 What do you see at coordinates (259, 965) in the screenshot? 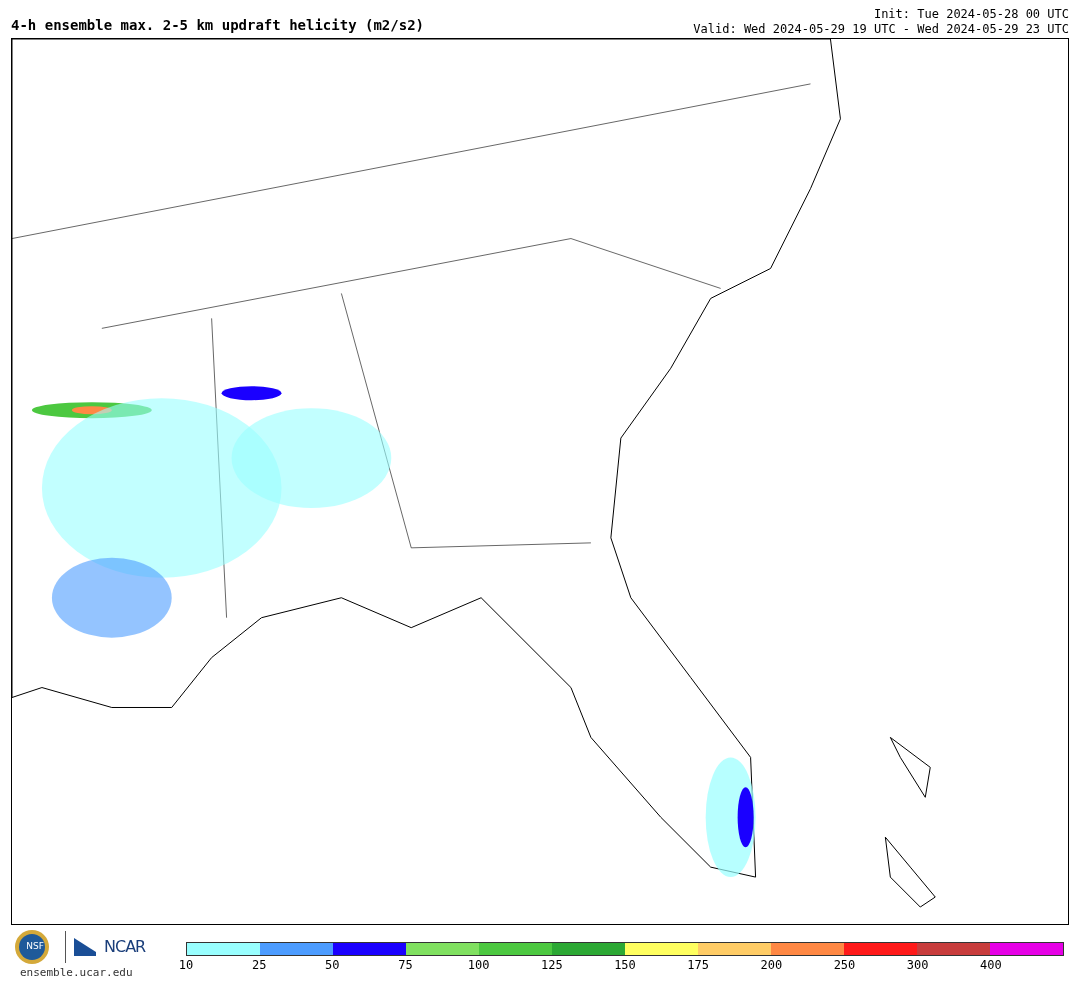
I see `scale-label: 25` at bounding box center [259, 965].